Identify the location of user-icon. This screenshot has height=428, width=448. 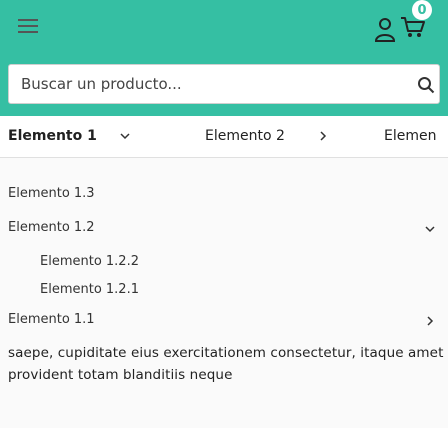
(385, 30).